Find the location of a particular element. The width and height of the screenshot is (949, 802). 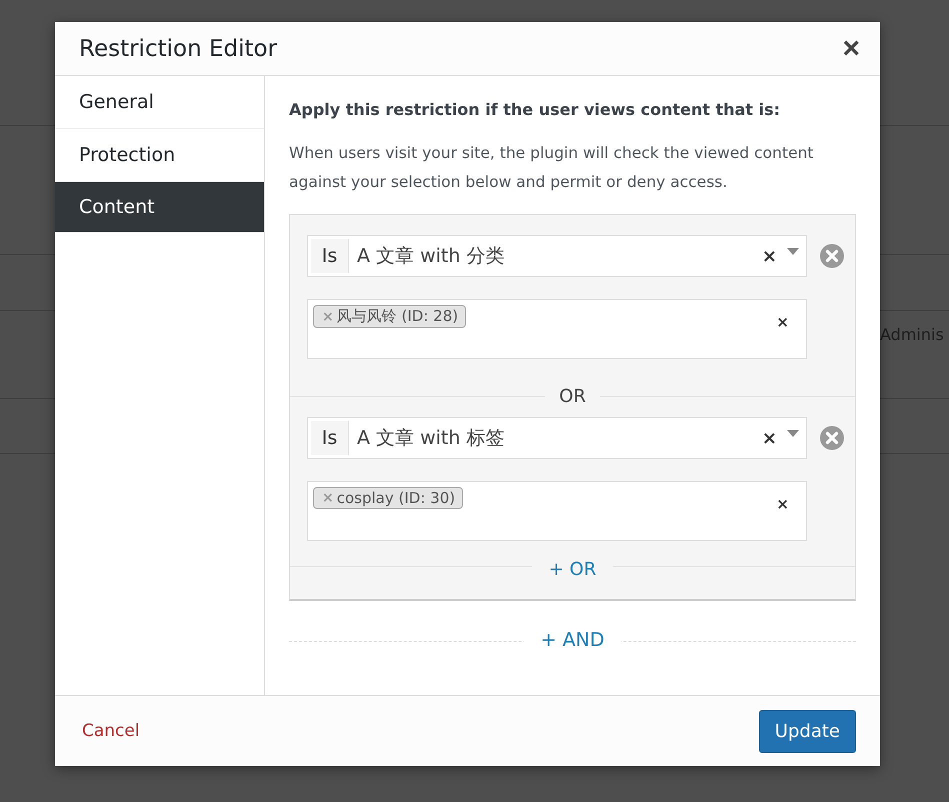

tag-input-field: × 风与风铃 (ID: 28) × is located at coordinates (557, 329).